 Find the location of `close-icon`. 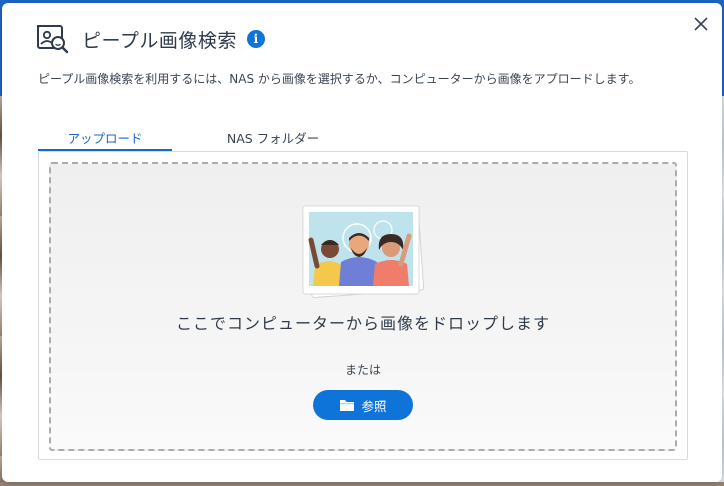

close-icon is located at coordinates (701, 24).